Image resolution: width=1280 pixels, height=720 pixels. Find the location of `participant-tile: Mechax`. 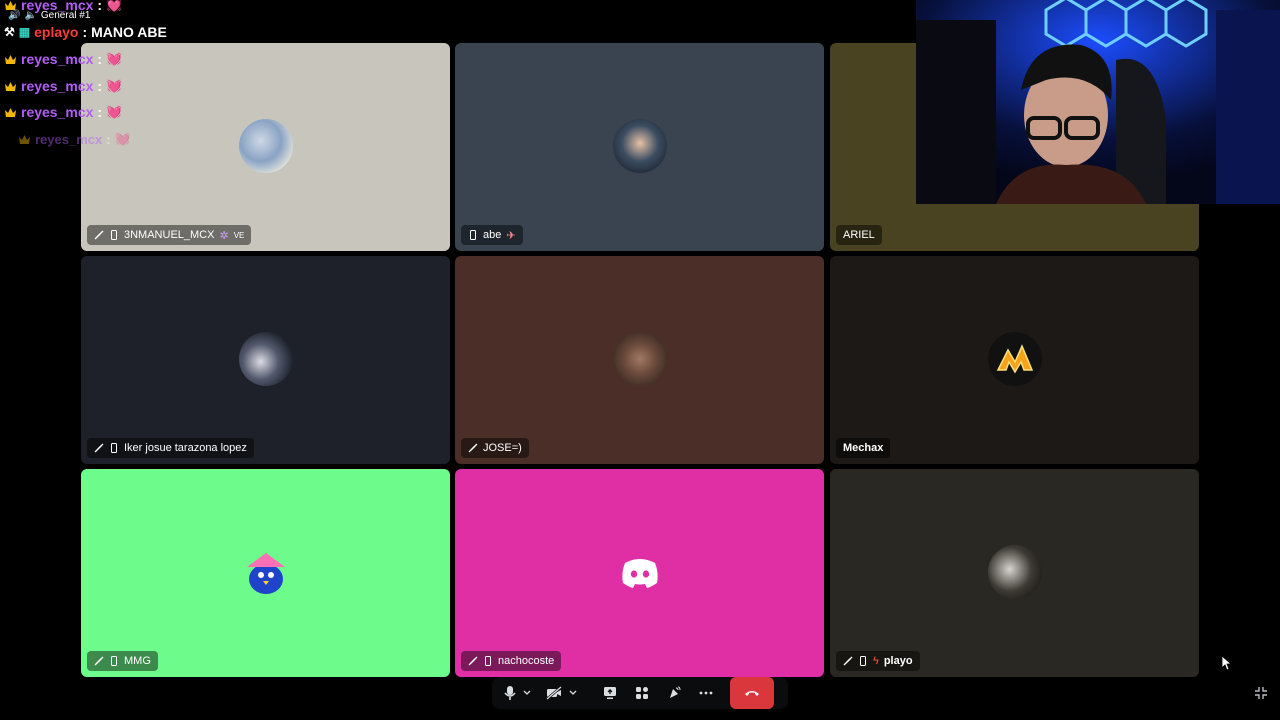

participant-tile: Mechax is located at coordinates (1014, 360).